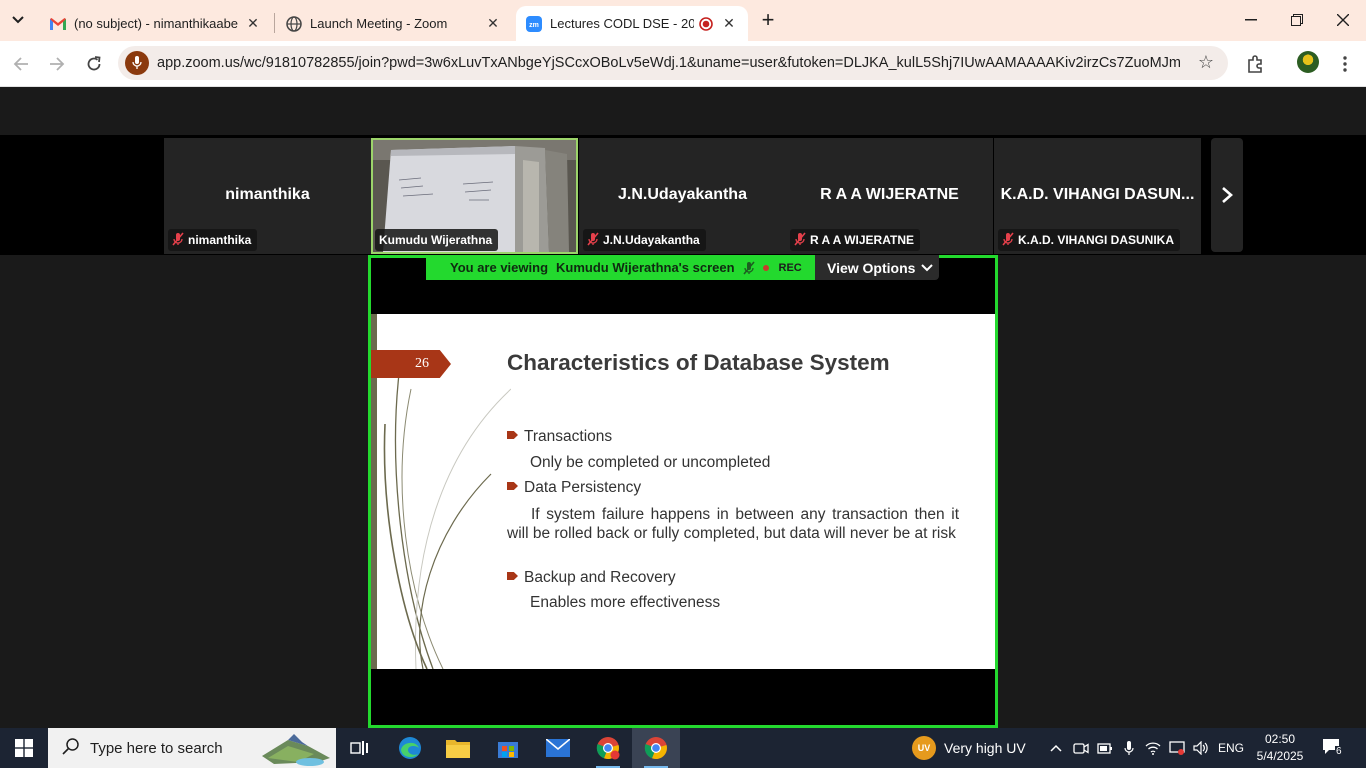 The height and width of the screenshot is (768, 1366). Describe the element at coordinates (706, 24) in the screenshot. I see `recording-icon` at that location.